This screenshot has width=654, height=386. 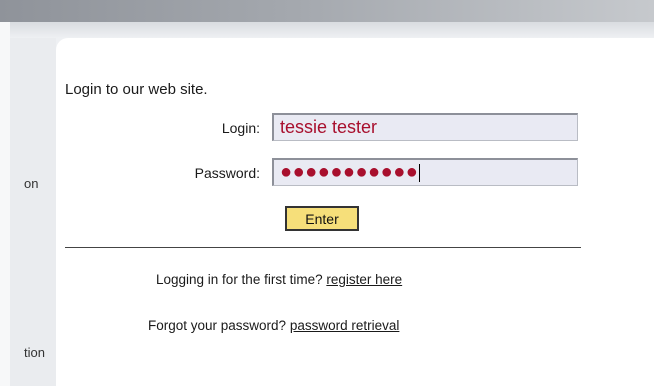 What do you see at coordinates (420, 172) in the screenshot?
I see `text-caret` at bounding box center [420, 172].